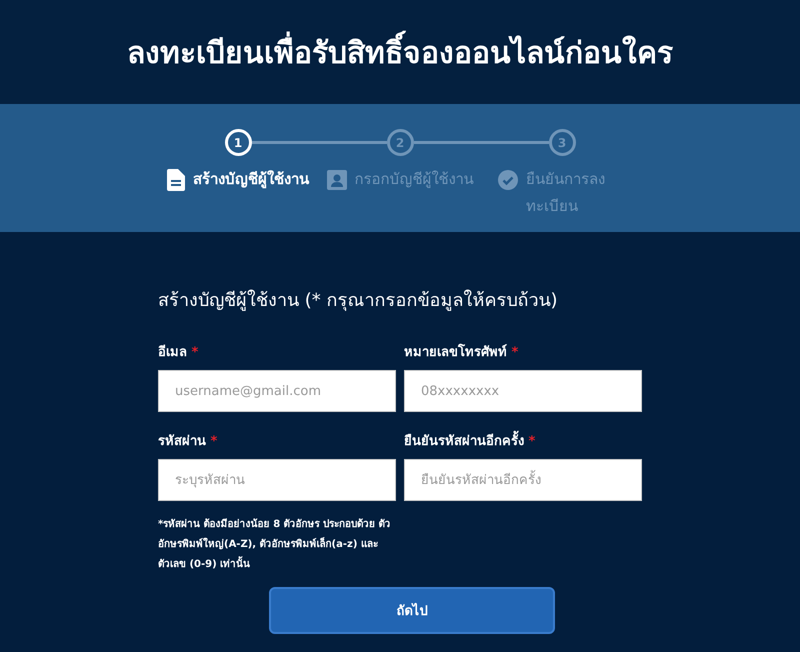 The height and width of the screenshot is (652, 800). What do you see at coordinates (462, 352) in the screenshot?
I see `field-label: หมายเลขโทรศัพท์ *` at bounding box center [462, 352].